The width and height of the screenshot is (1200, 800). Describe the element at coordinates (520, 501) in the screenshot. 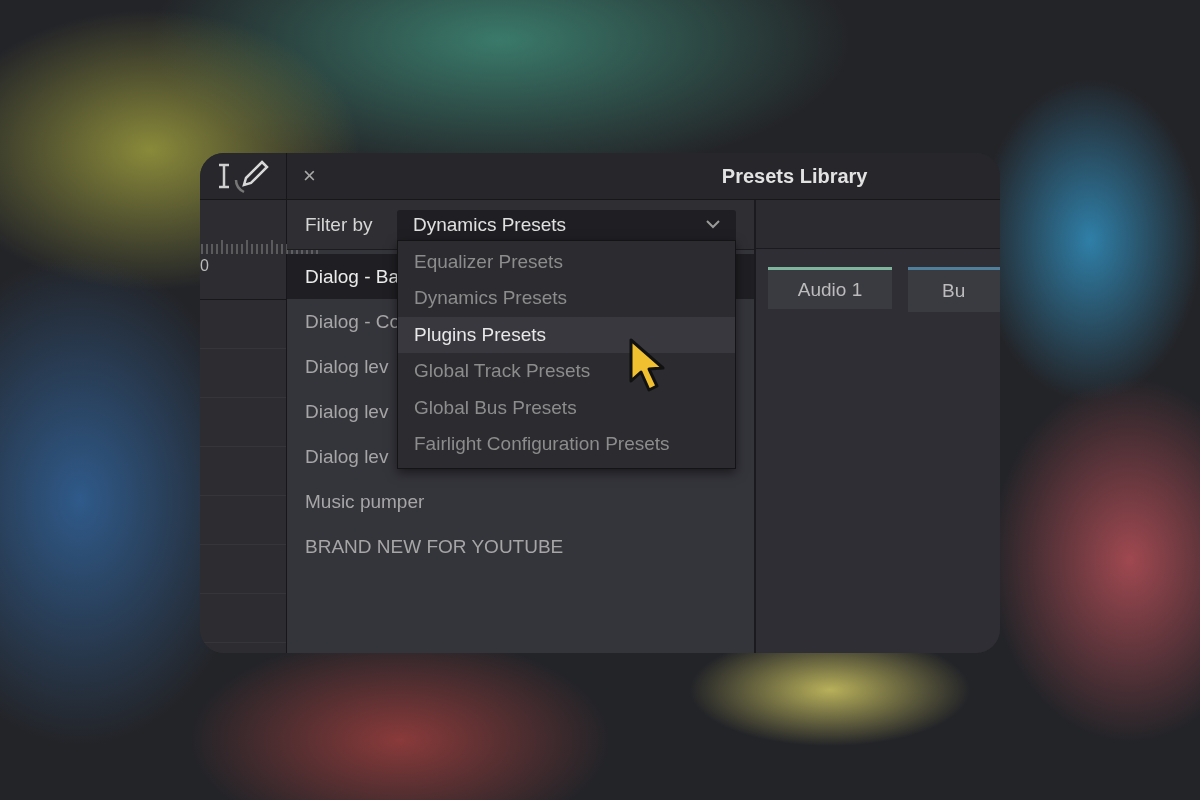

I see `preset-item: Music pumper` at that location.